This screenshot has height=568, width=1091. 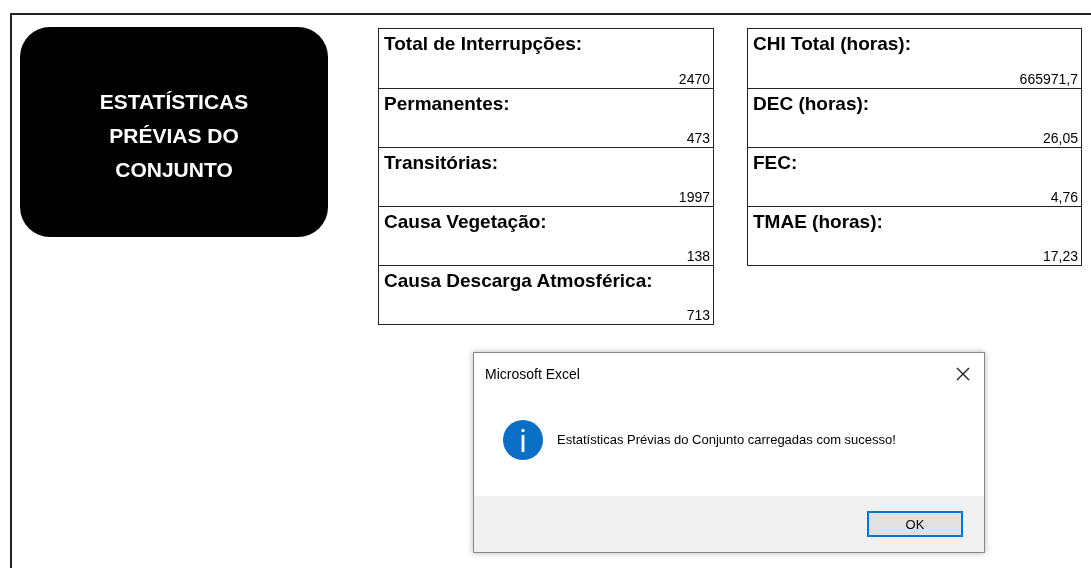 I want to click on dialog-title: Microsoft Excel, so click(x=532, y=374).